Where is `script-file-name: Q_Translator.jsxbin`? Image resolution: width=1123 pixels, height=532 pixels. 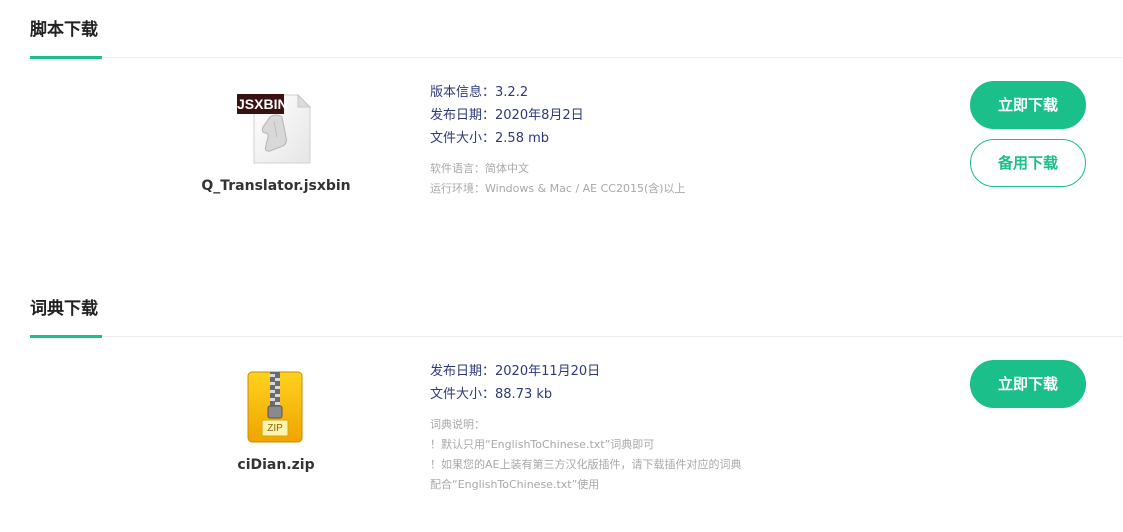
script-file-name: Q_Translator.jsxbin is located at coordinates (276, 186).